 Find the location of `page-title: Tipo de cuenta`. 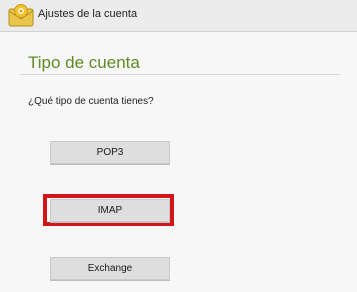

page-title: Tipo de cuenta is located at coordinates (84, 62).